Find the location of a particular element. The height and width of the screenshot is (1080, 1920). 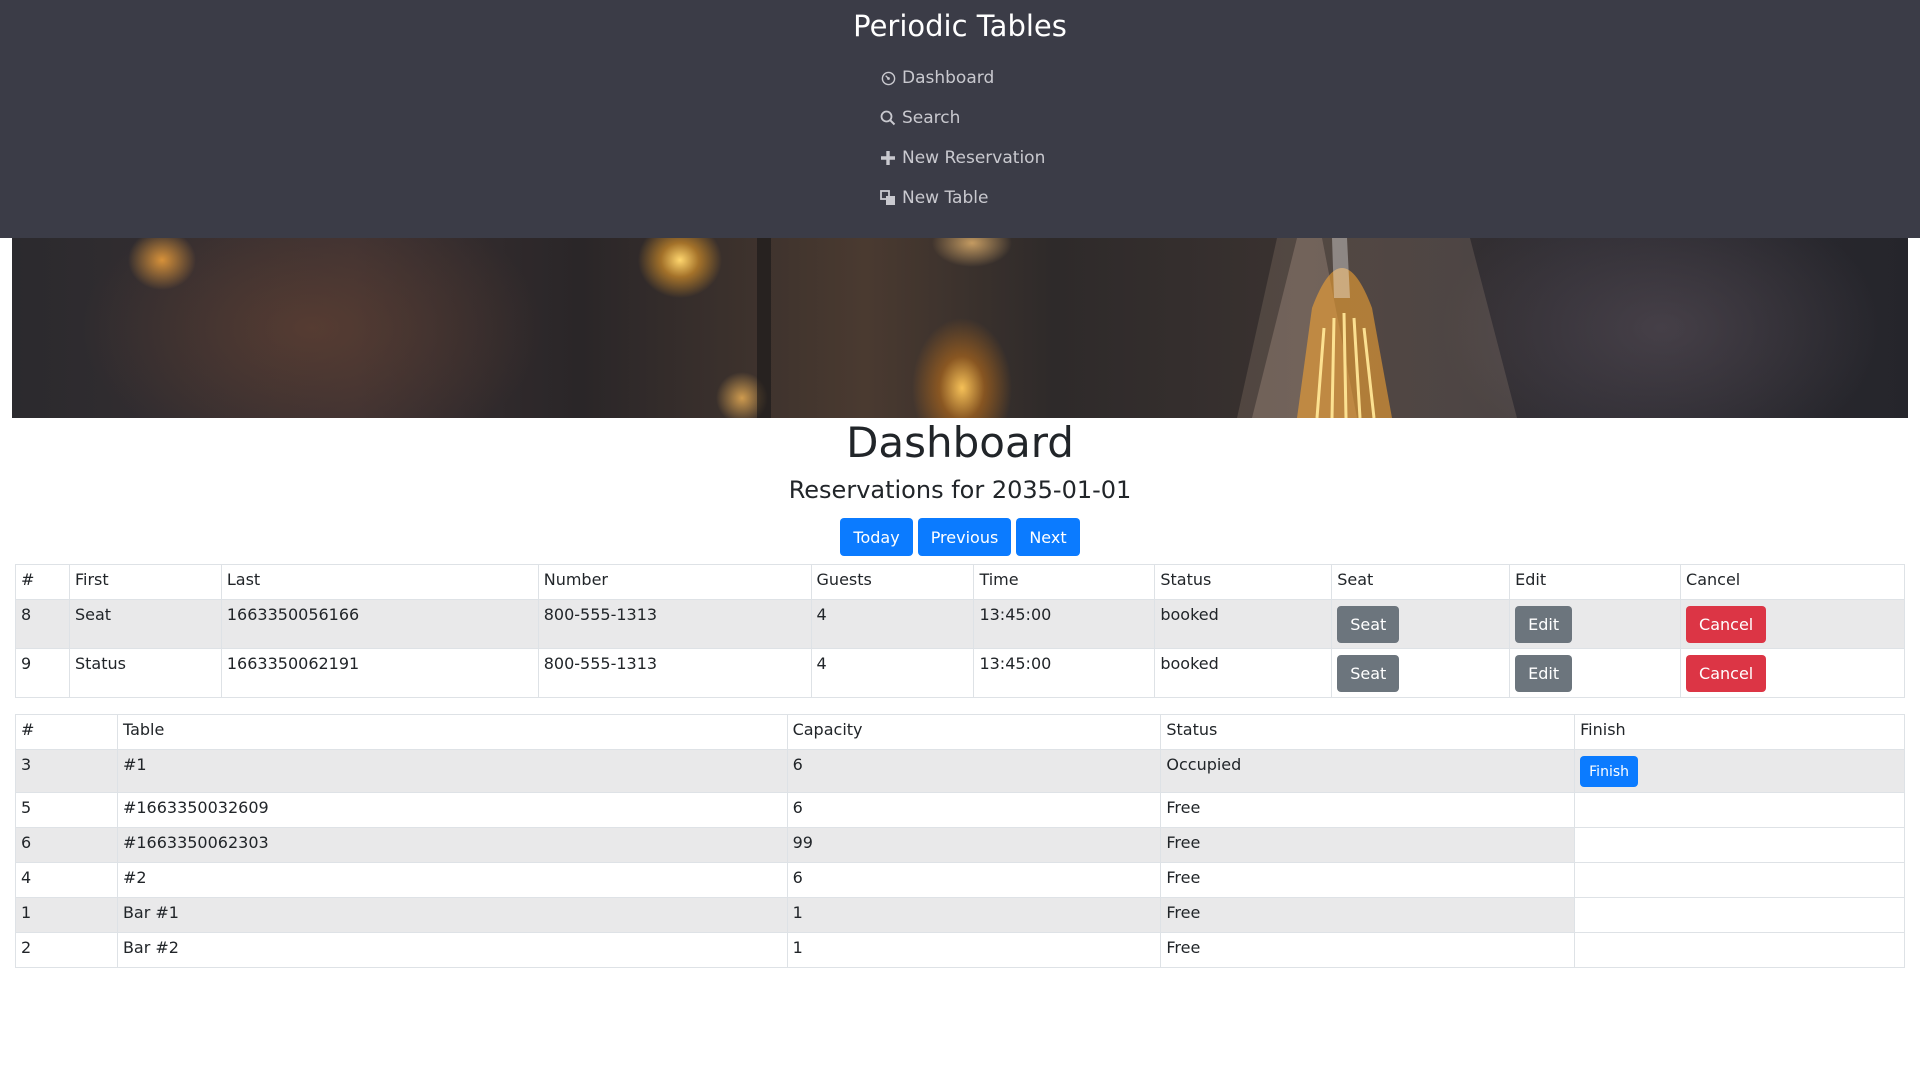

table-name: #1 is located at coordinates (452, 771).